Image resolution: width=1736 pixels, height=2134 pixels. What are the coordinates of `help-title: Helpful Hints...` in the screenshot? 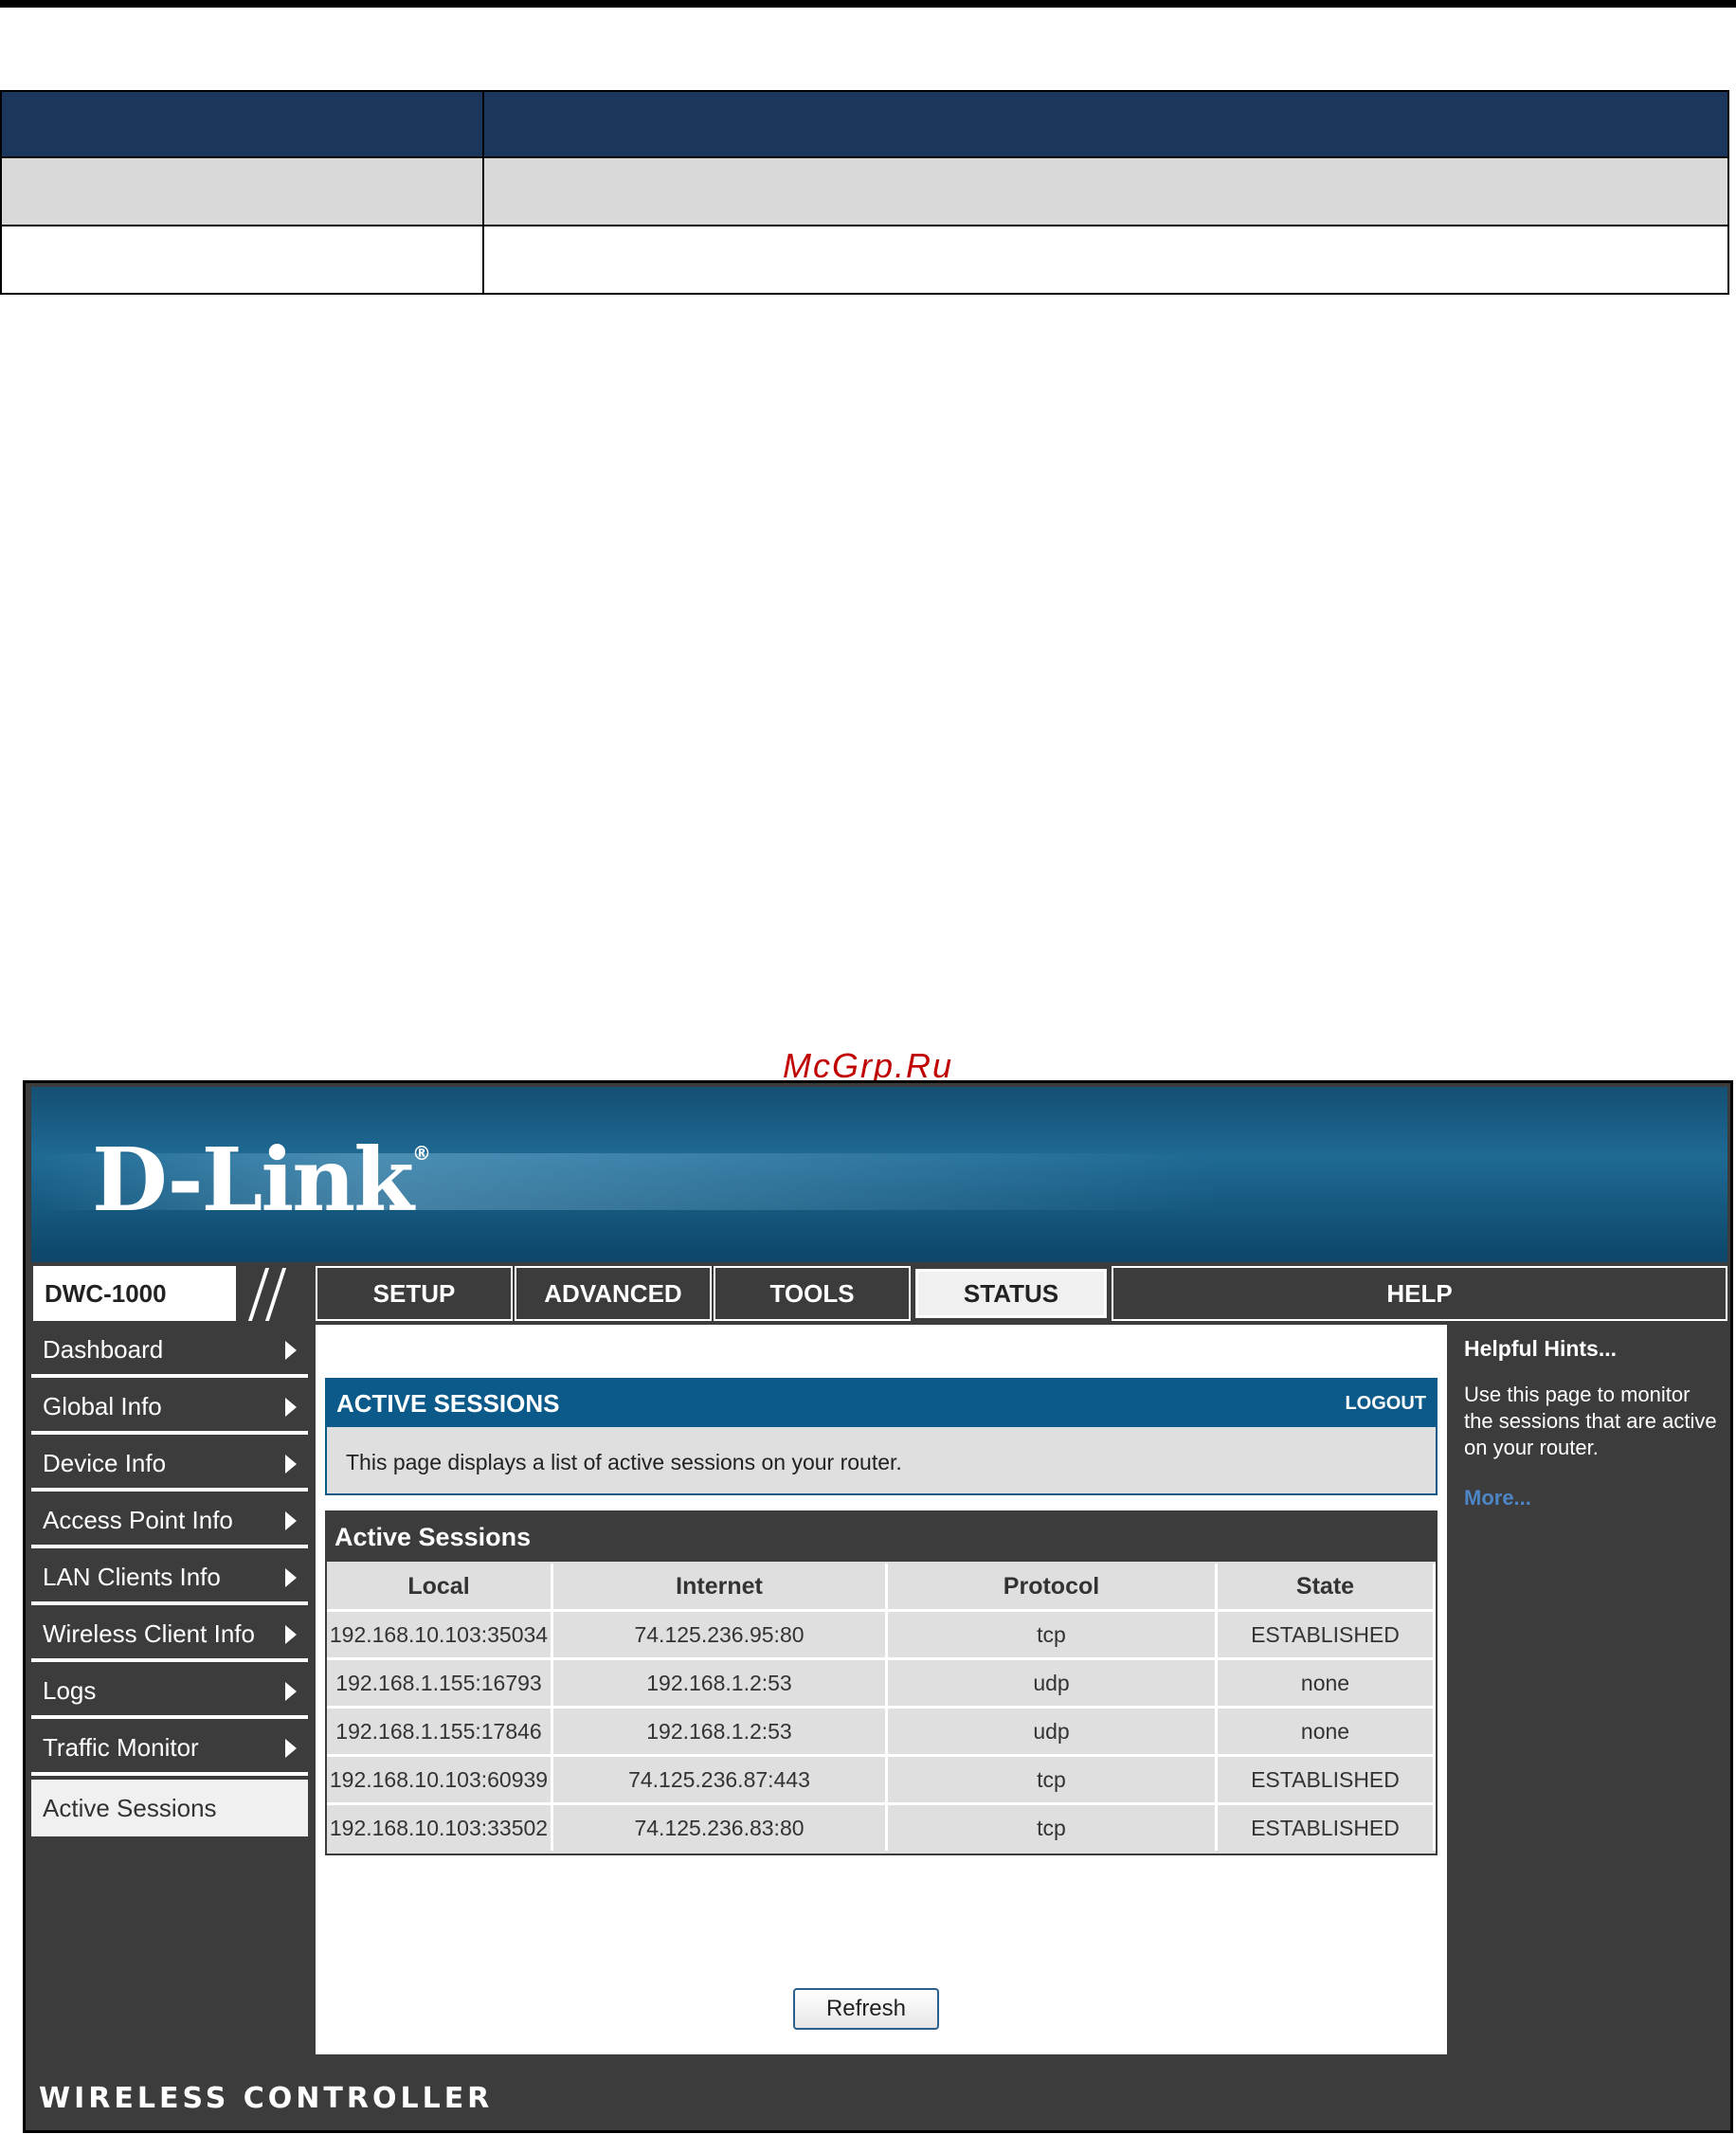 It's located at (1540, 1348).